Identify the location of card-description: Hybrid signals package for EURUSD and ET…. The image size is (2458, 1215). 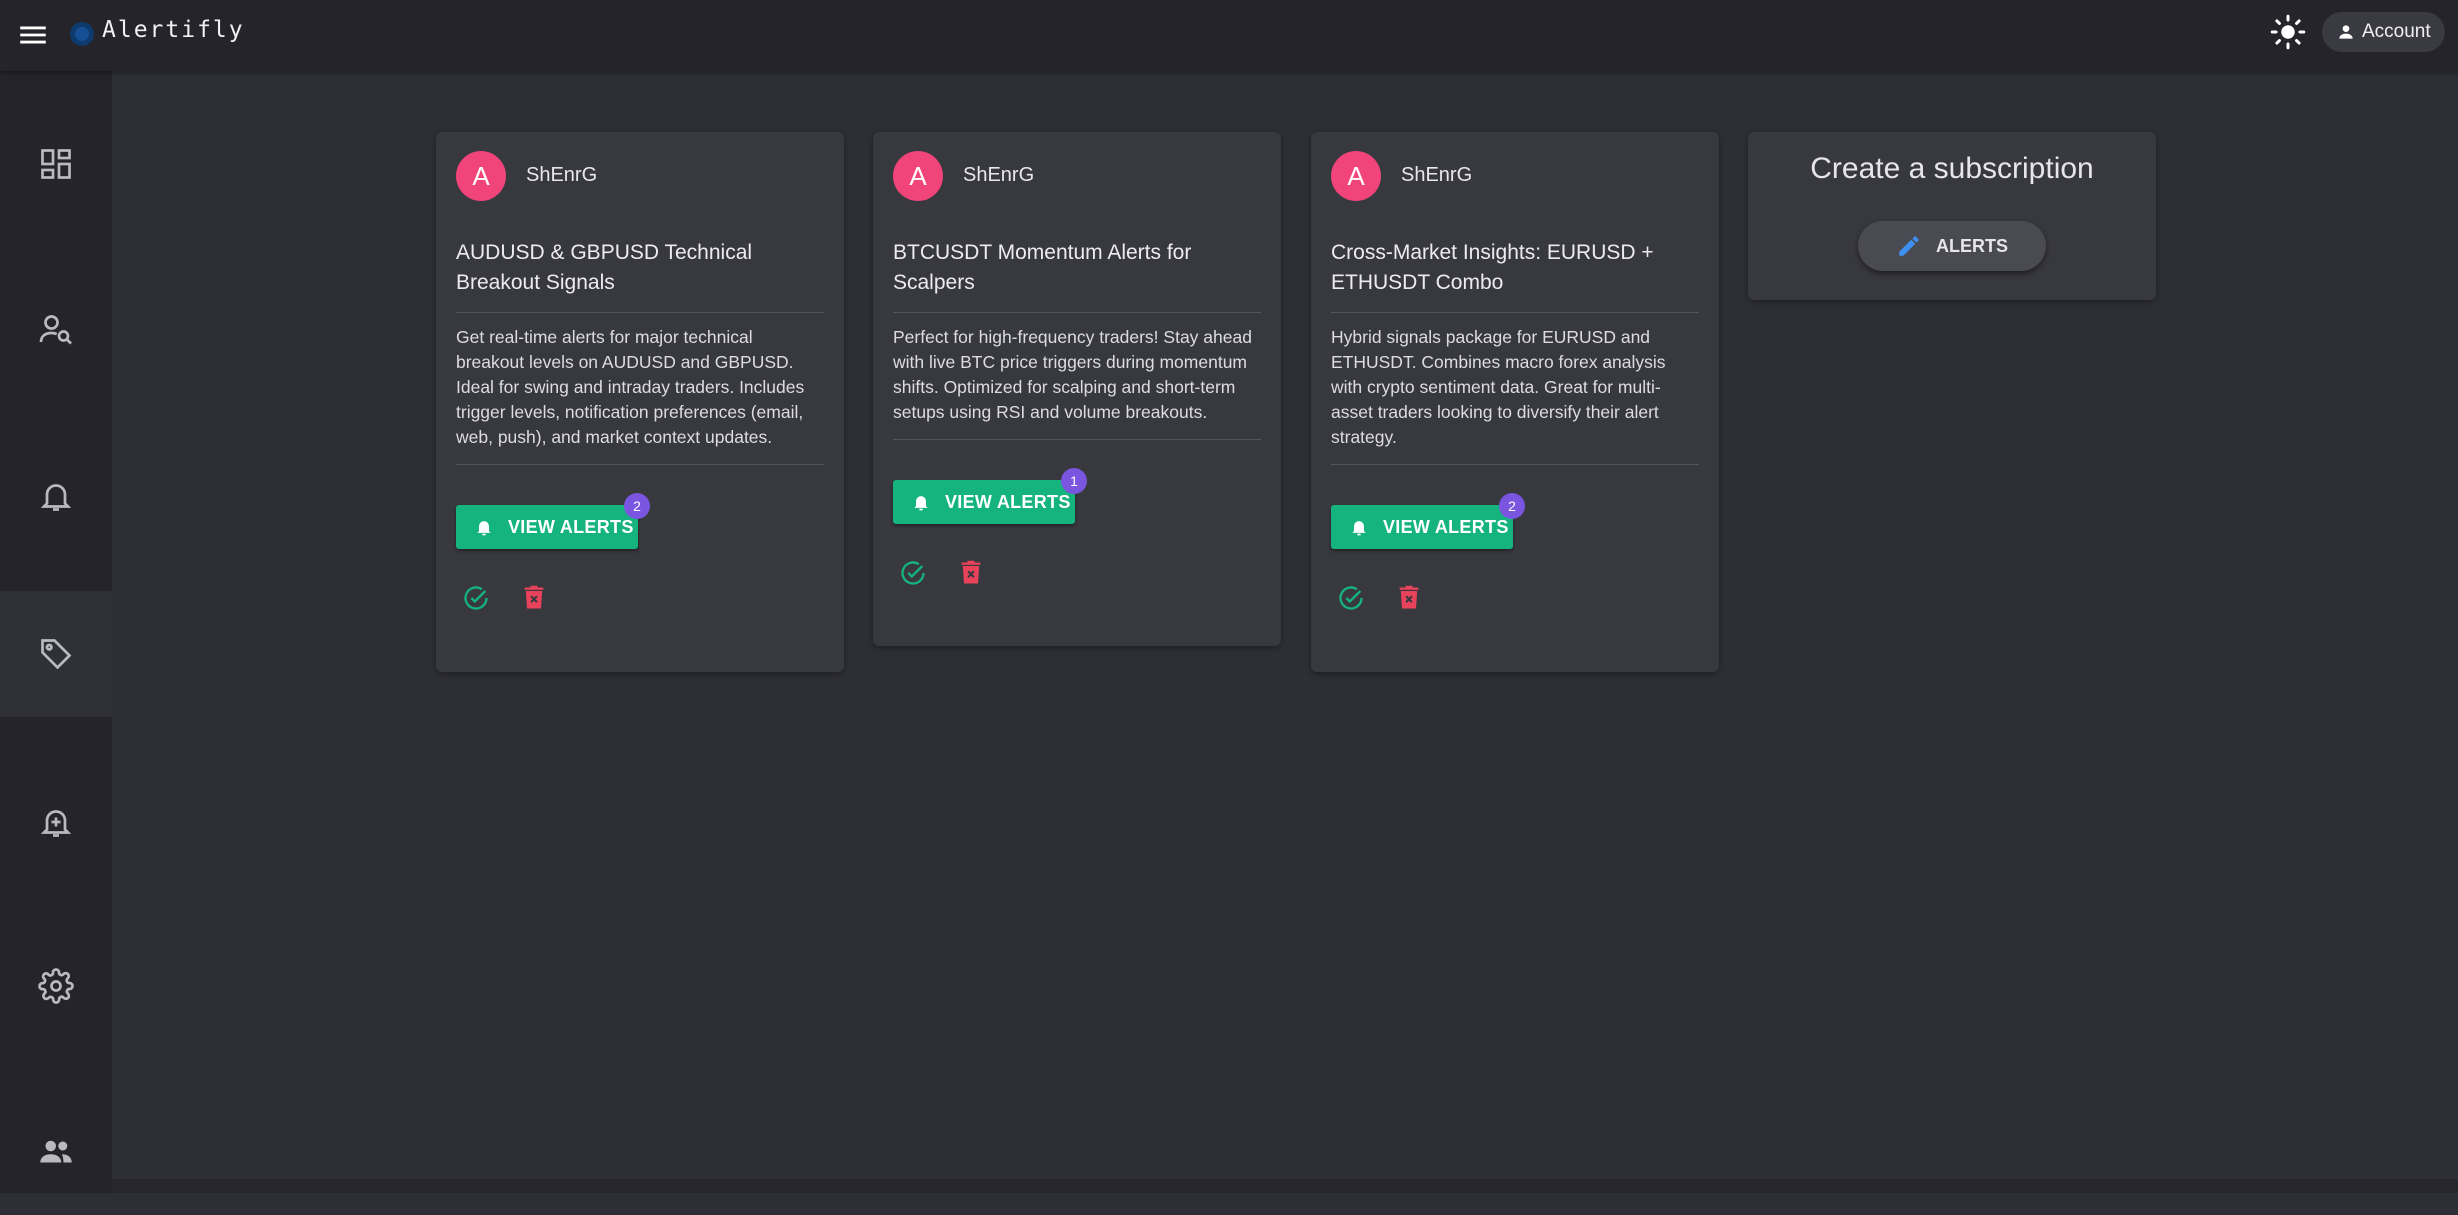
(1498, 387).